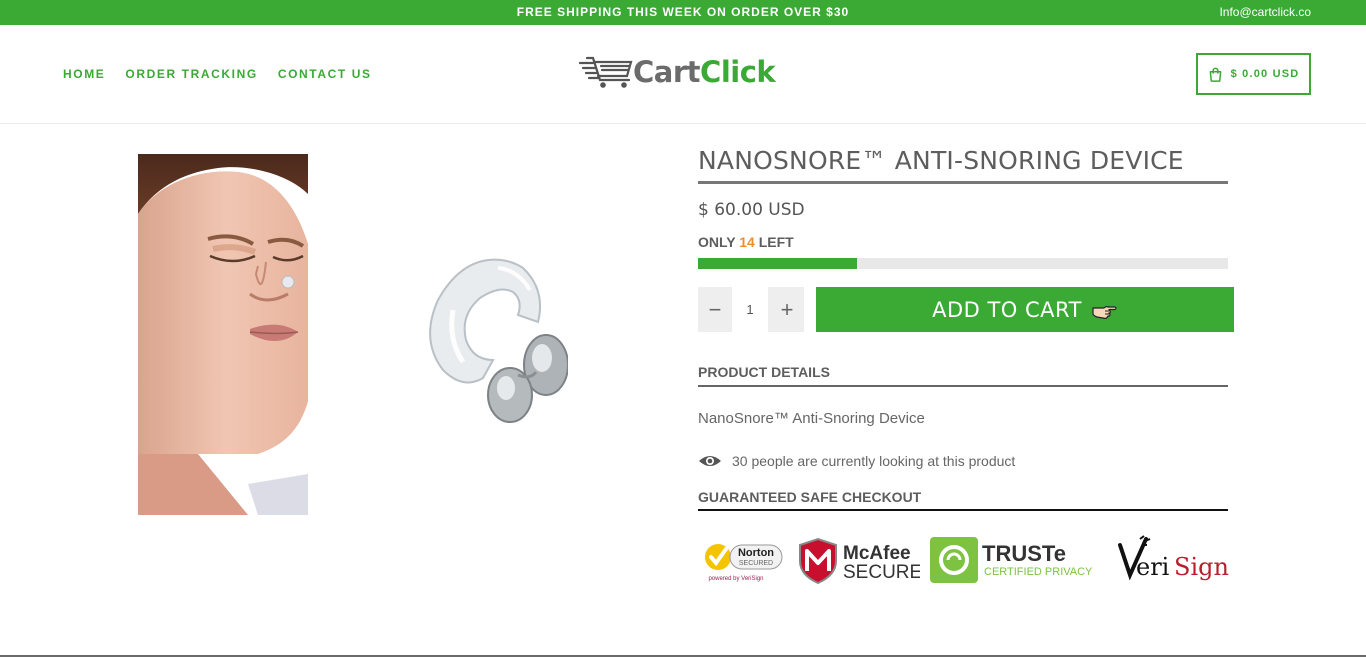 The height and width of the screenshot is (657, 1366). I want to click on truste-badge: TRUSTe CERTIFIED PRIVACY, so click(1017, 560).